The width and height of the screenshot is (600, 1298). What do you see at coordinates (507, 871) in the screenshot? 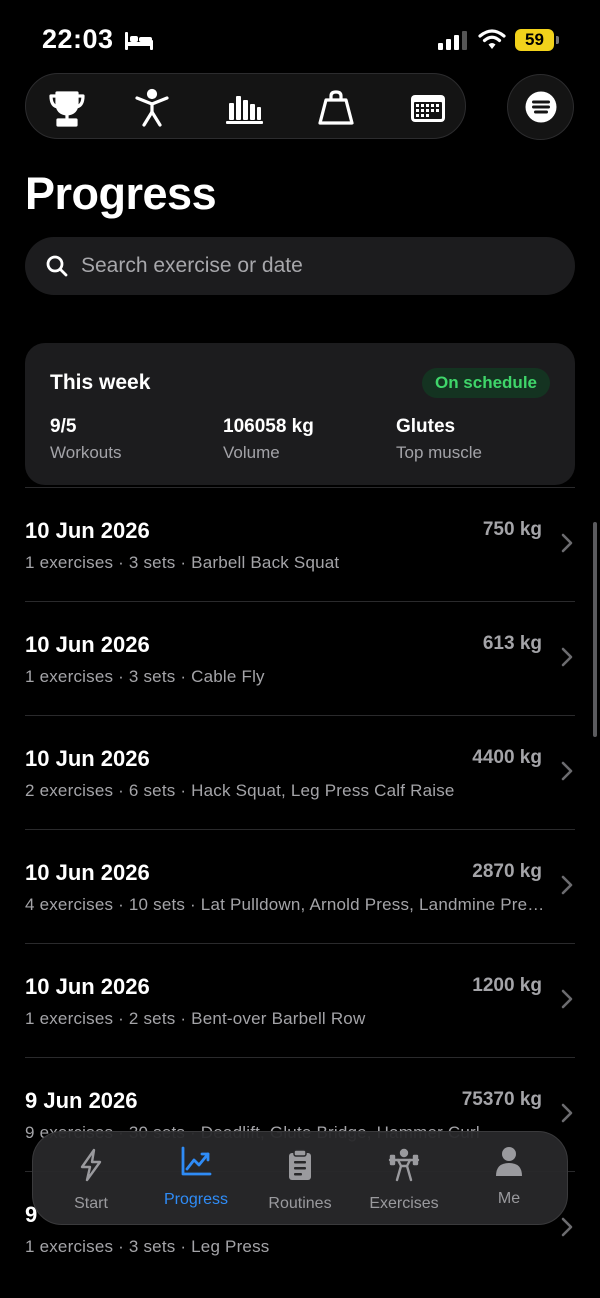
I see `session-volume: 2870 kg` at bounding box center [507, 871].